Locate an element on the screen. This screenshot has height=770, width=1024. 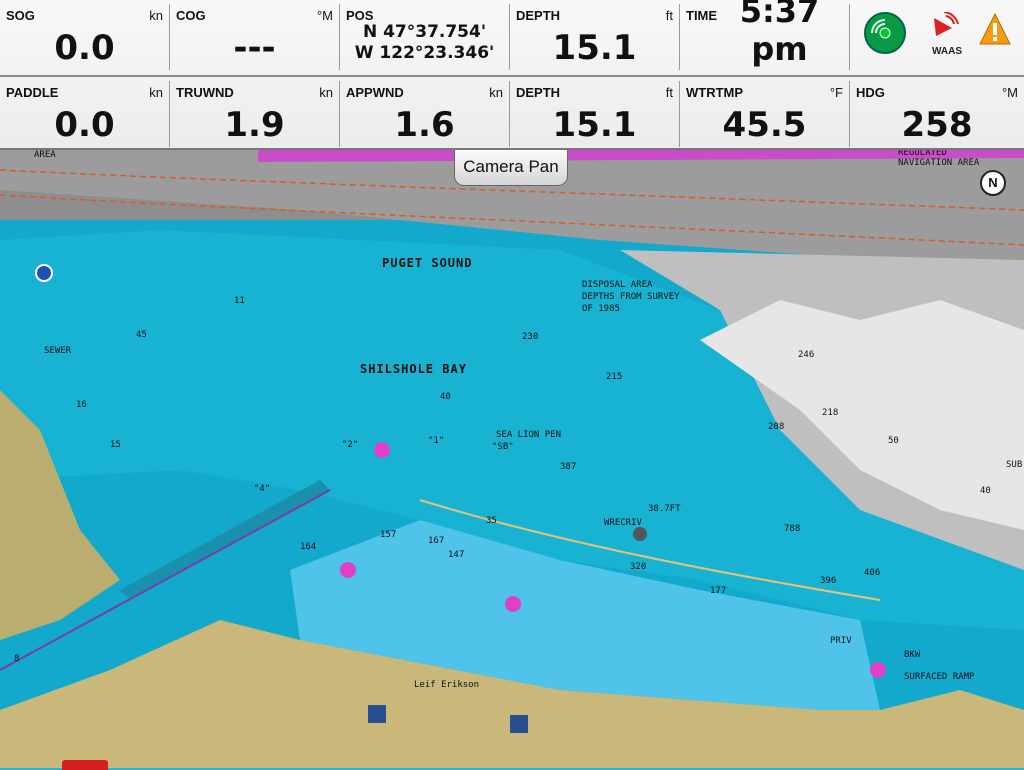
time-cell: TIME 5:37 pm is located at coordinates (765, 35).